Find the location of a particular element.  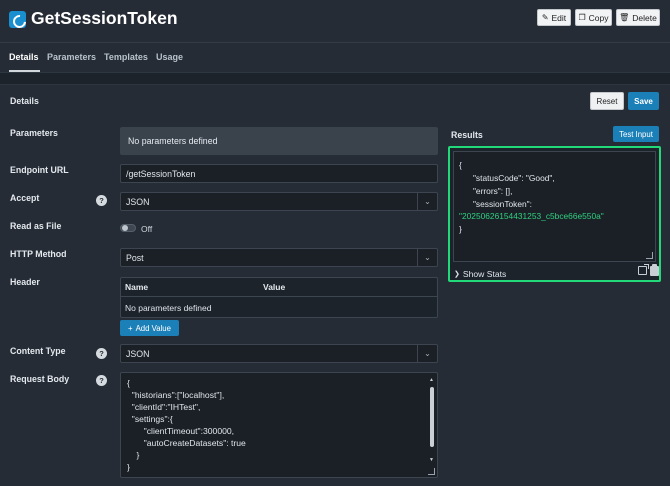

section-title: Details is located at coordinates (24, 101).